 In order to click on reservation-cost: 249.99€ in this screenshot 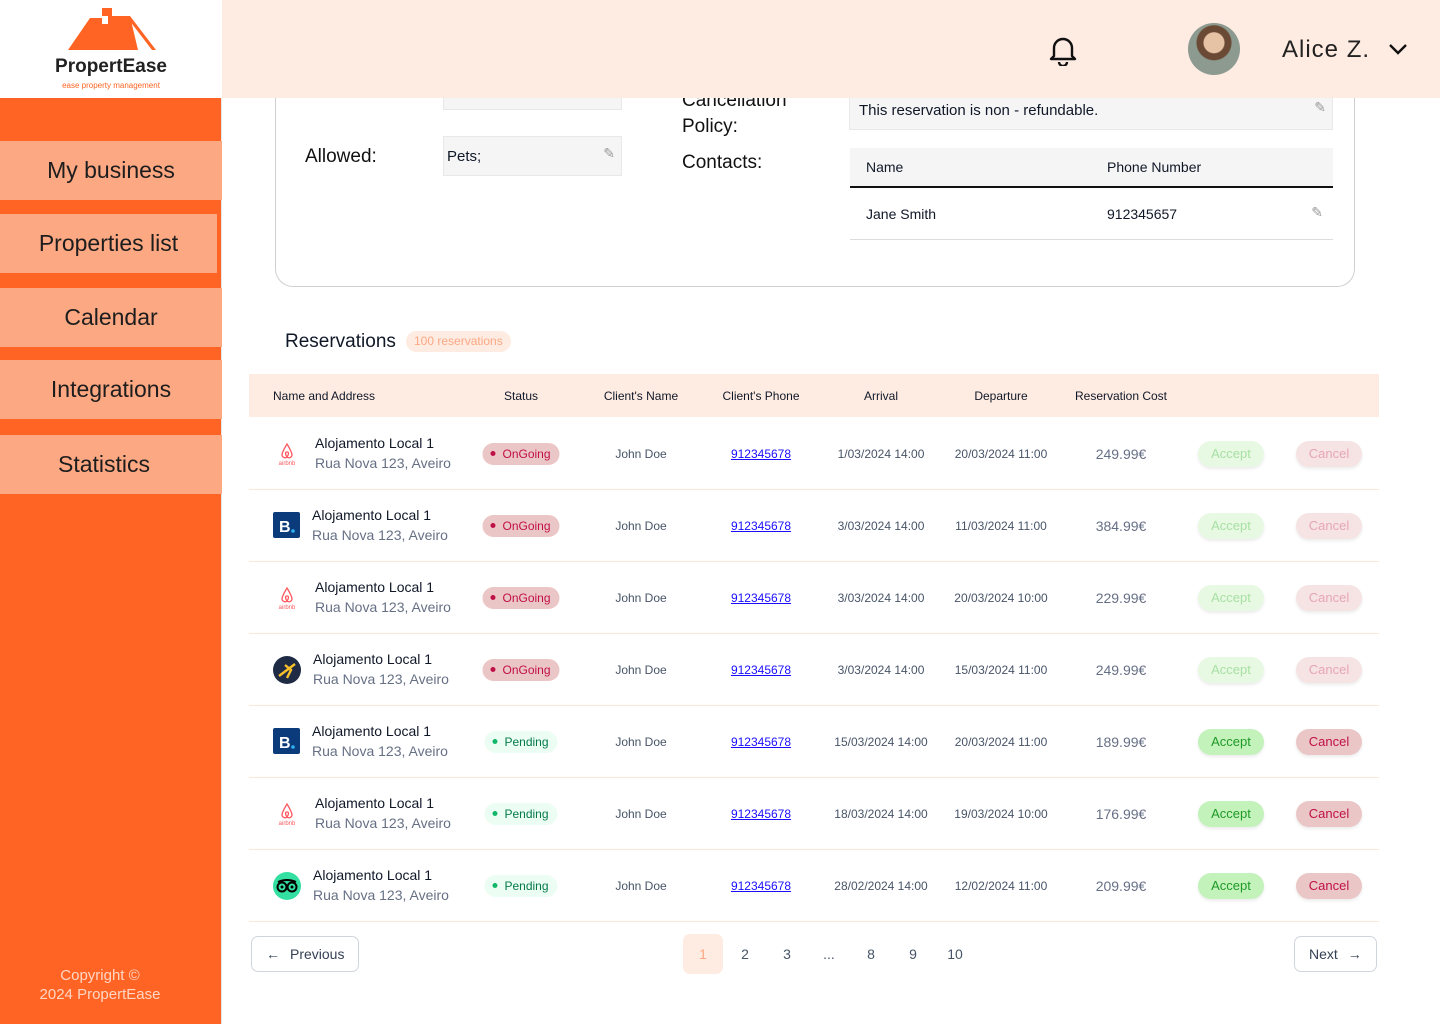, I will do `click(1121, 453)`.